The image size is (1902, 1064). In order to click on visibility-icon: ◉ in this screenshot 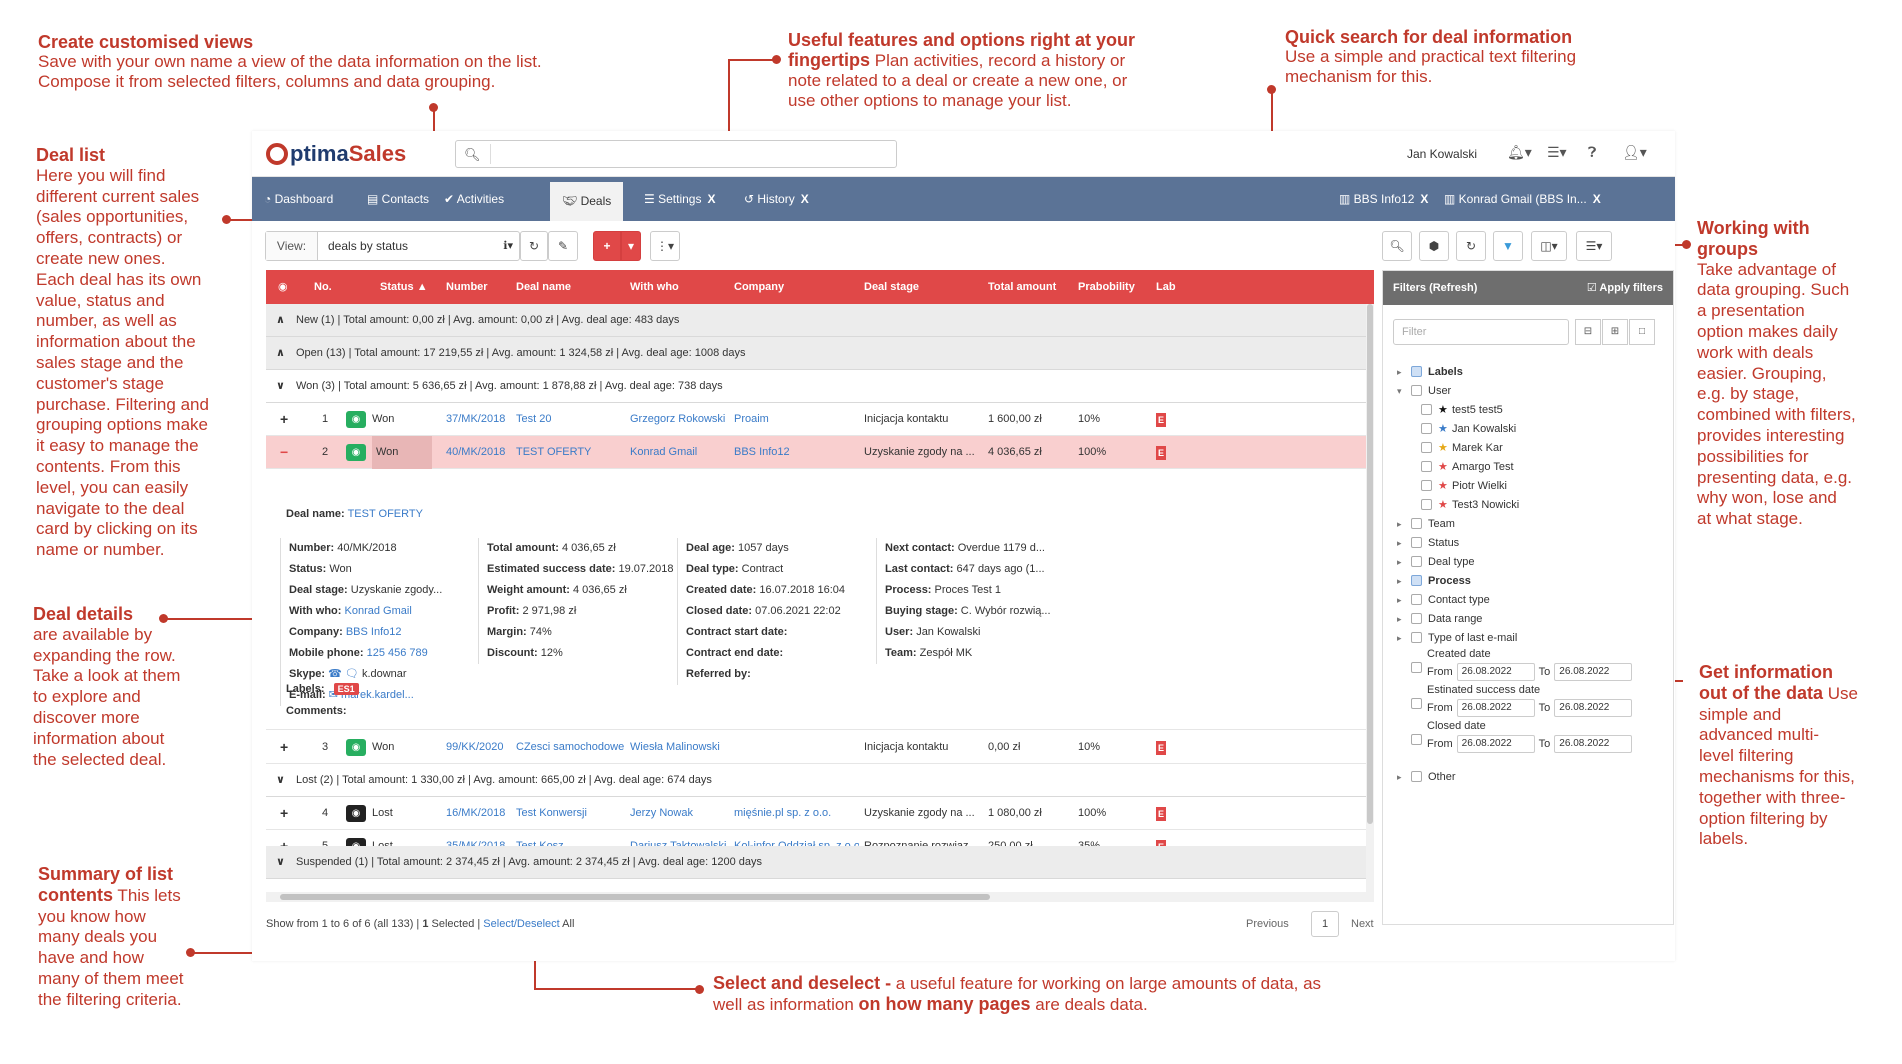, I will do `click(283, 287)`.